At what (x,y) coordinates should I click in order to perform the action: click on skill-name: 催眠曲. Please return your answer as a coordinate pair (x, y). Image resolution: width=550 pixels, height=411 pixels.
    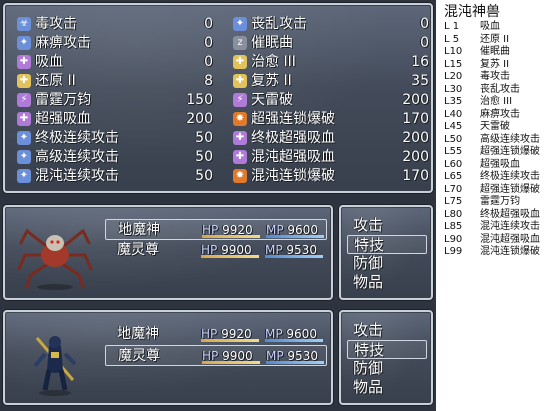
    Looking at the image, I should click on (272, 43).